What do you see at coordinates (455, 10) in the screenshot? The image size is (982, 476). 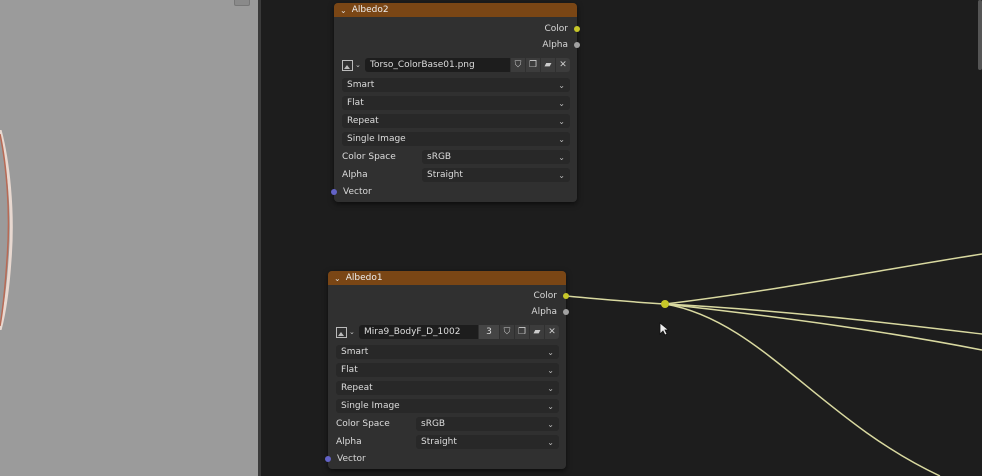 I see `node-header: ⌄ Albedo2` at bounding box center [455, 10].